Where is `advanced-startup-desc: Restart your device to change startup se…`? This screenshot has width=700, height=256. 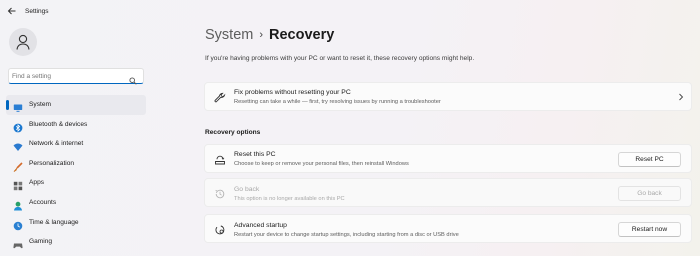
advanced-startup-desc: Restart your device to change startup se… is located at coordinates (346, 235).